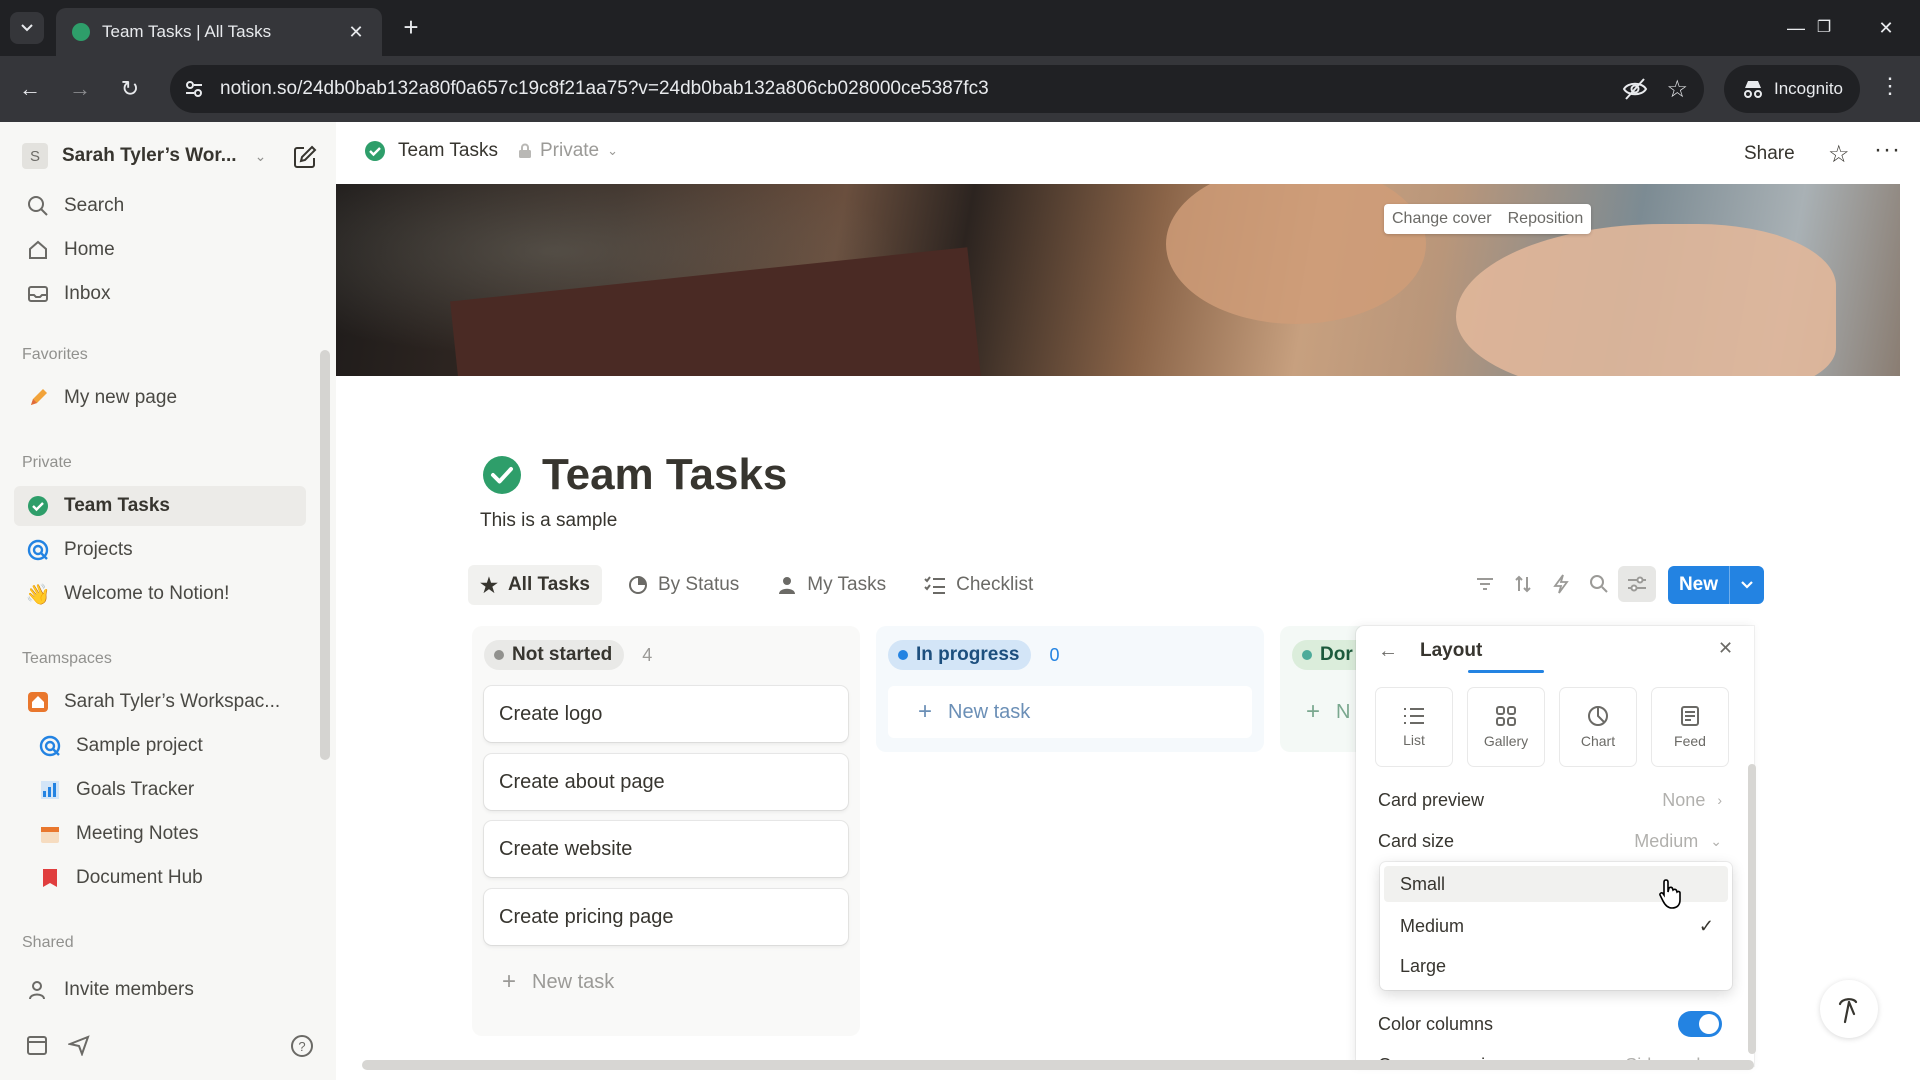 The height and width of the screenshot is (1080, 1920). What do you see at coordinates (160, 790) in the screenshot?
I see `sidebar-item-goals-tracker: Goals Tracker` at bounding box center [160, 790].